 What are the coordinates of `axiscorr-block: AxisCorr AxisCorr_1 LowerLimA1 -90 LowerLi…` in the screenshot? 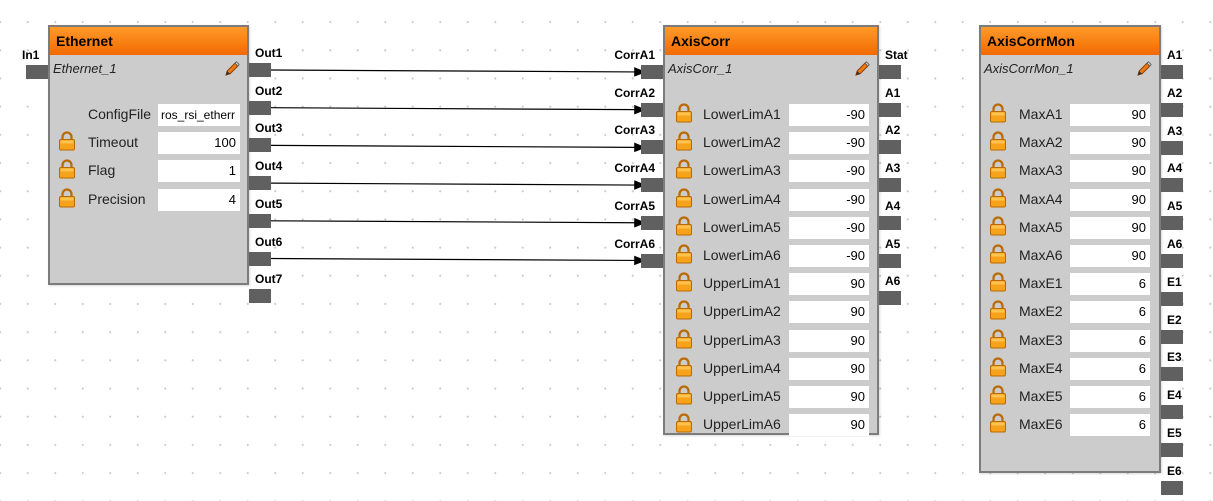 It's located at (771, 231).